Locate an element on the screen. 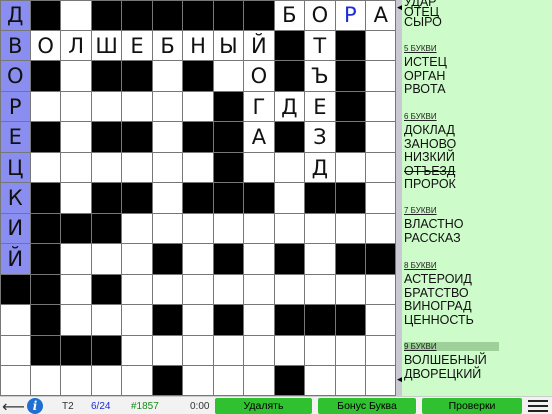 This screenshot has width=552, height=414. word-entry: ОРГАН is located at coordinates (424, 76).